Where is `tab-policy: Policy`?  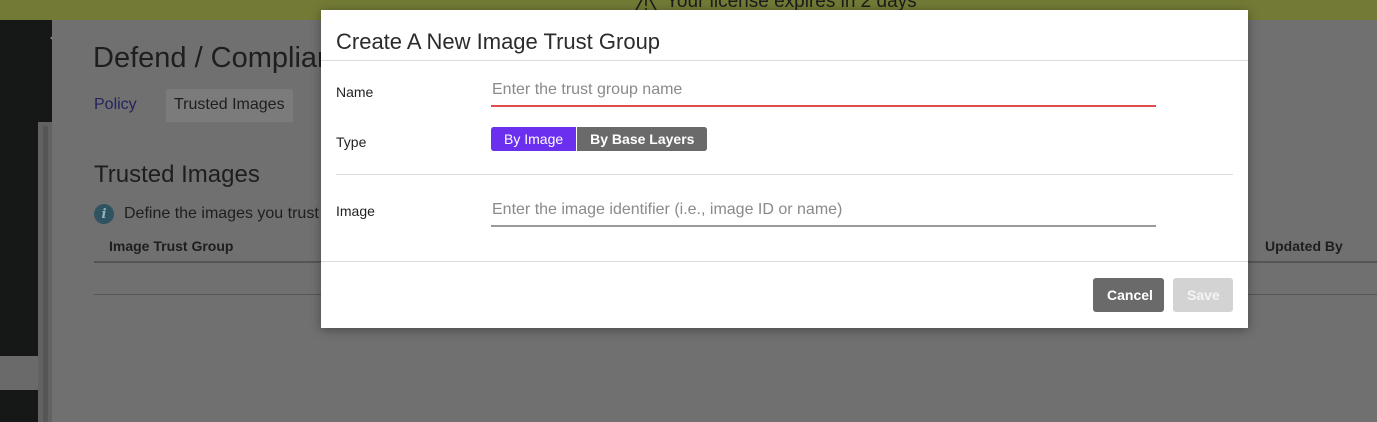 tab-policy: Policy is located at coordinates (115, 105).